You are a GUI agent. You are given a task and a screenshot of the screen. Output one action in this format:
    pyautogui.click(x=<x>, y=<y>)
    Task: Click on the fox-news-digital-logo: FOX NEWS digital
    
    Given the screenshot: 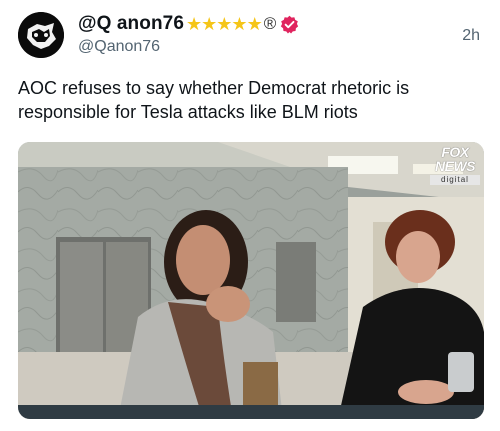 What is the action you would take?
    pyautogui.click(x=455, y=171)
    